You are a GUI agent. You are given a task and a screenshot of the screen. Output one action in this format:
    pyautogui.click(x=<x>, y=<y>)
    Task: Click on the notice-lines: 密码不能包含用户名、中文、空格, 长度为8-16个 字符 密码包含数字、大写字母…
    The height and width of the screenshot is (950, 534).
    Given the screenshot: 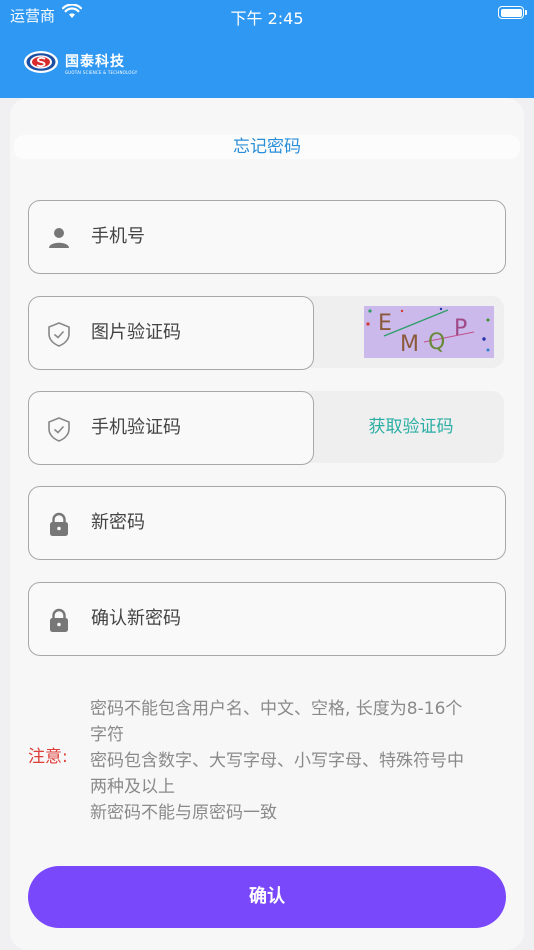 What is the action you would take?
    pyautogui.click(x=297, y=761)
    